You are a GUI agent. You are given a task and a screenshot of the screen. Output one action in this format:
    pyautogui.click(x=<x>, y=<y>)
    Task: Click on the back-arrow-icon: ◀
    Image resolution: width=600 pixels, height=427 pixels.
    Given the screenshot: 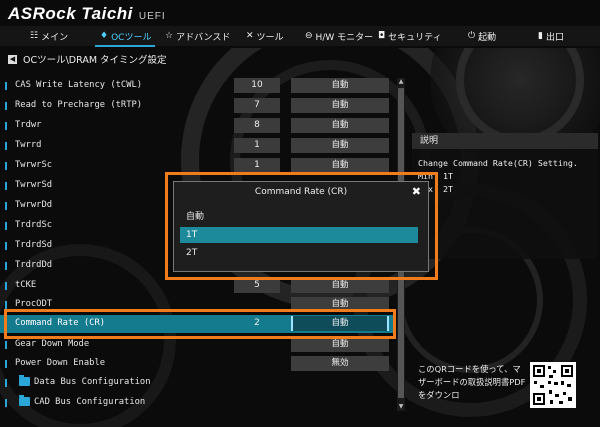 What is the action you would take?
    pyautogui.click(x=12, y=59)
    